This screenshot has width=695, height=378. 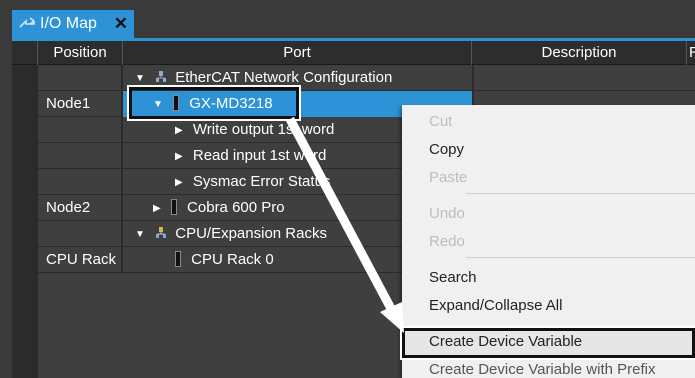 I want to click on column-header-port: Port, so click(x=297, y=53).